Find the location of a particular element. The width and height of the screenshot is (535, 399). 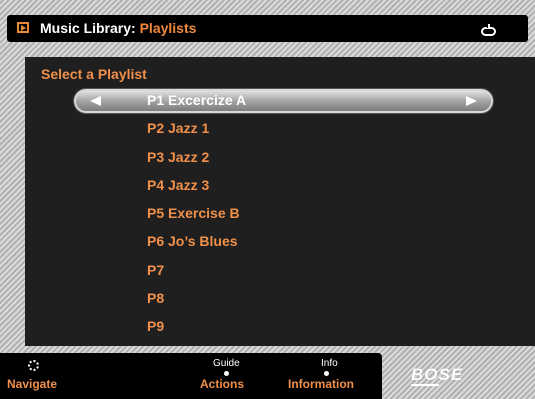

page-title: Music Library: Playlists is located at coordinates (118, 28).